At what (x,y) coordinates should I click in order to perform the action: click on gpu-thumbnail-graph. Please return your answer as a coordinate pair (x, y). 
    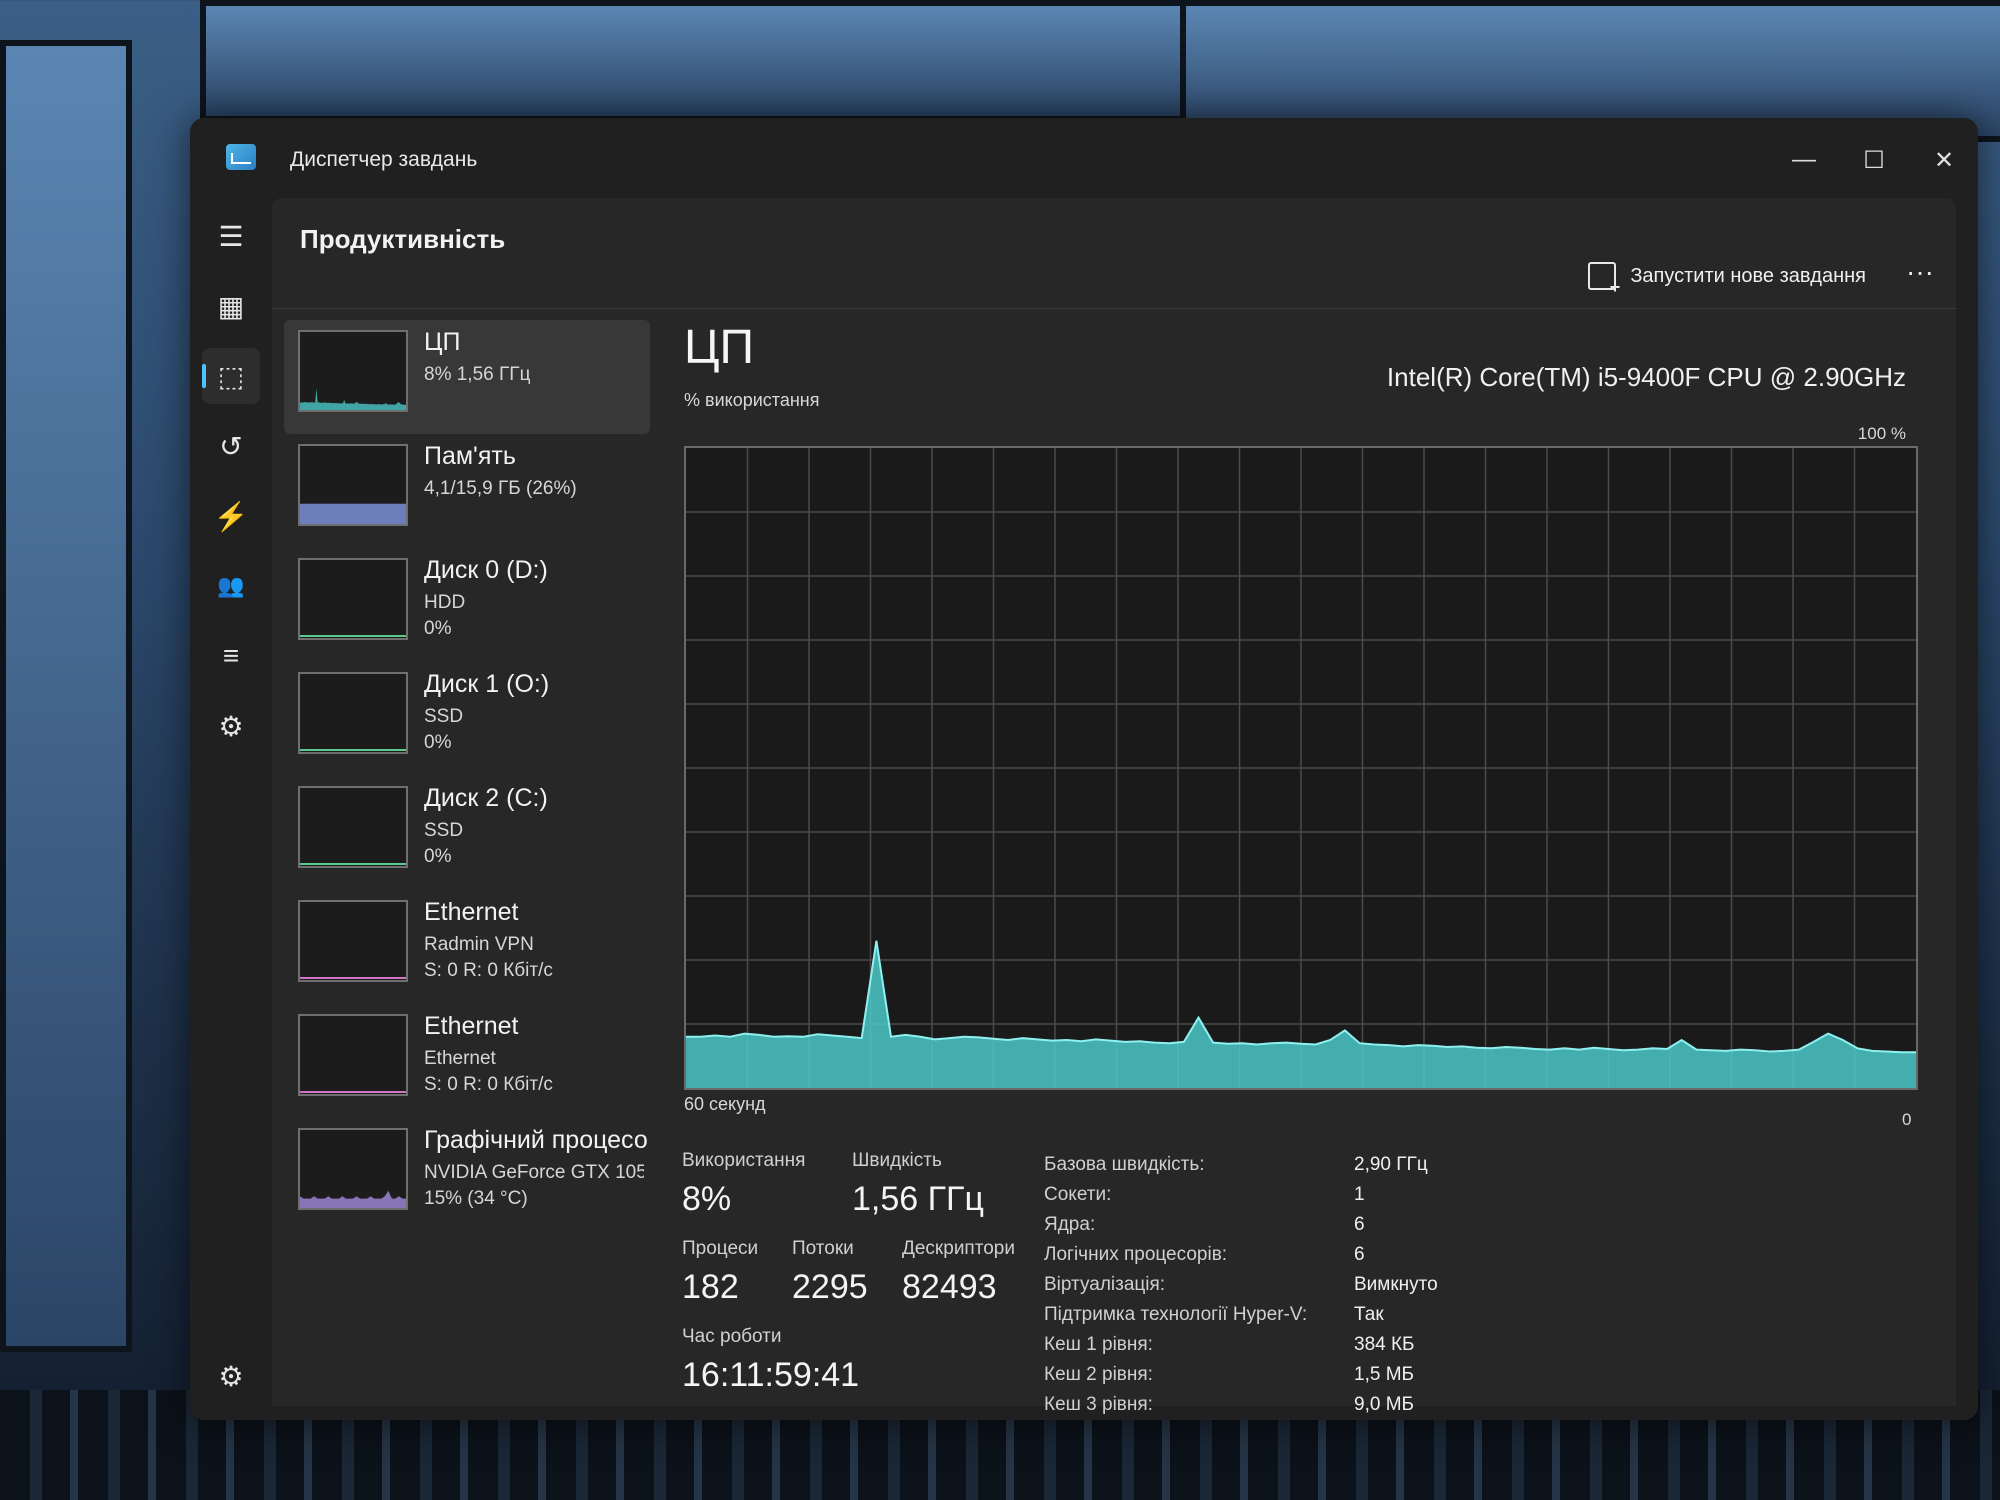
    Looking at the image, I should click on (353, 1169).